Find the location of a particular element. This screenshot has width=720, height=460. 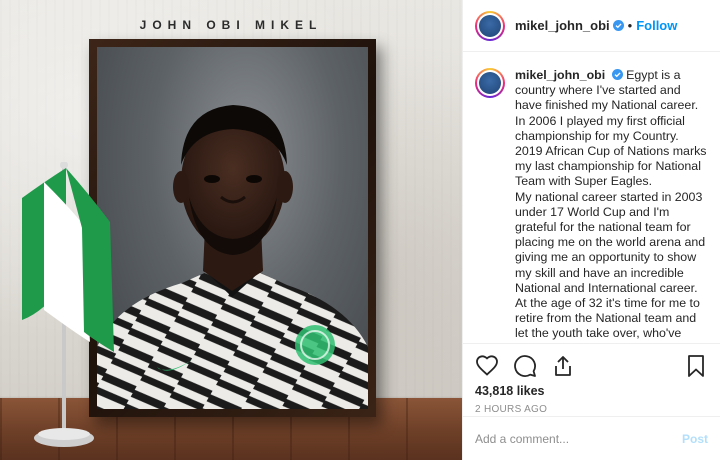

avatar-image is located at coordinates (490, 25).